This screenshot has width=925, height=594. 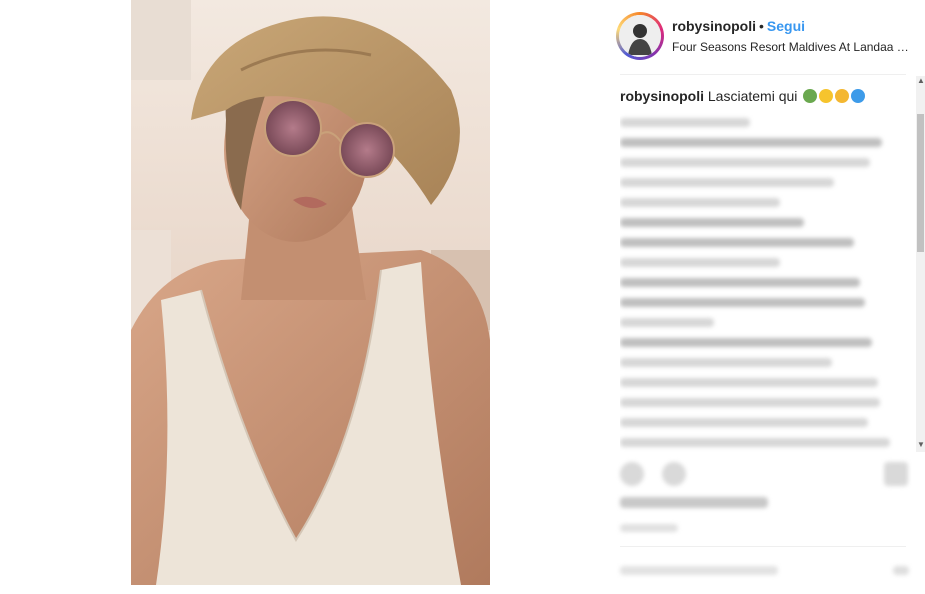 What do you see at coordinates (810, 96) in the screenshot?
I see `palm-tree-icon` at bounding box center [810, 96].